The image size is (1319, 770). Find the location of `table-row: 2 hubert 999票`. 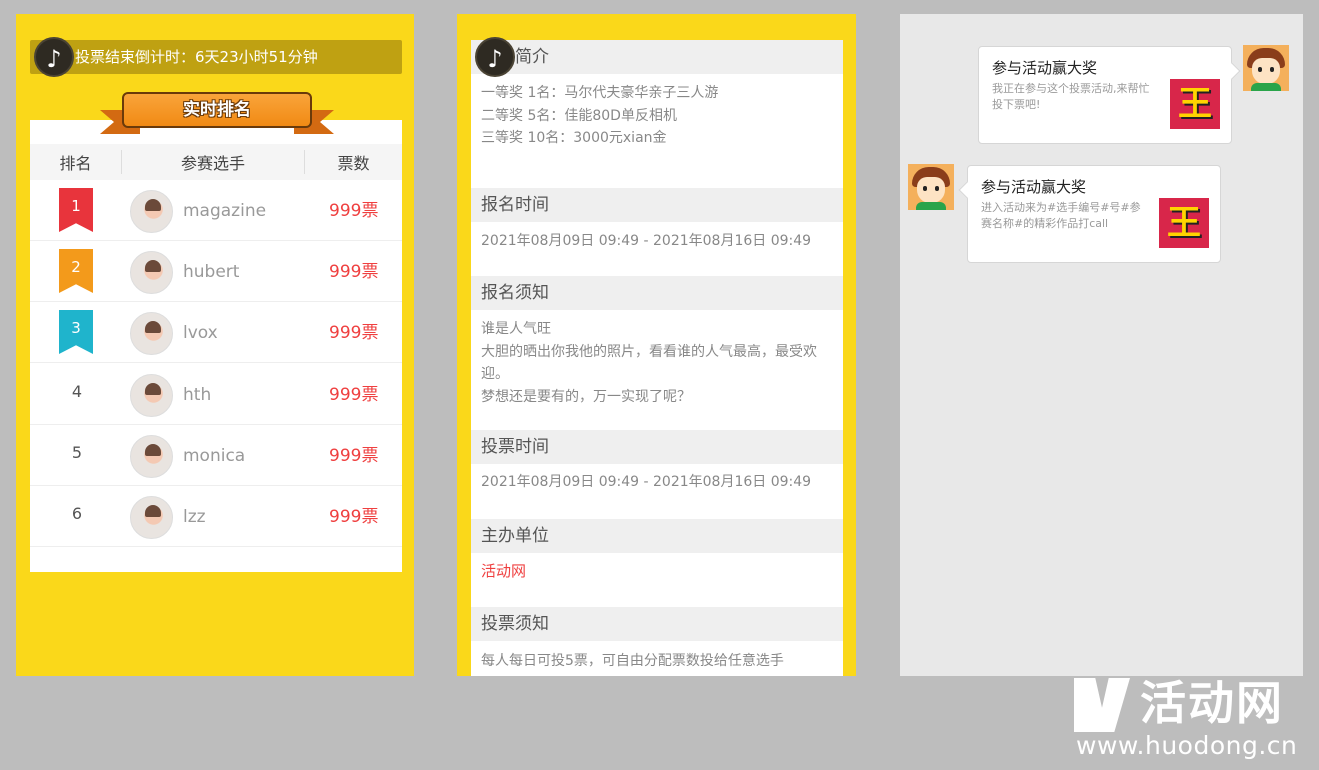

table-row: 2 hubert 999票 is located at coordinates (216, 271).